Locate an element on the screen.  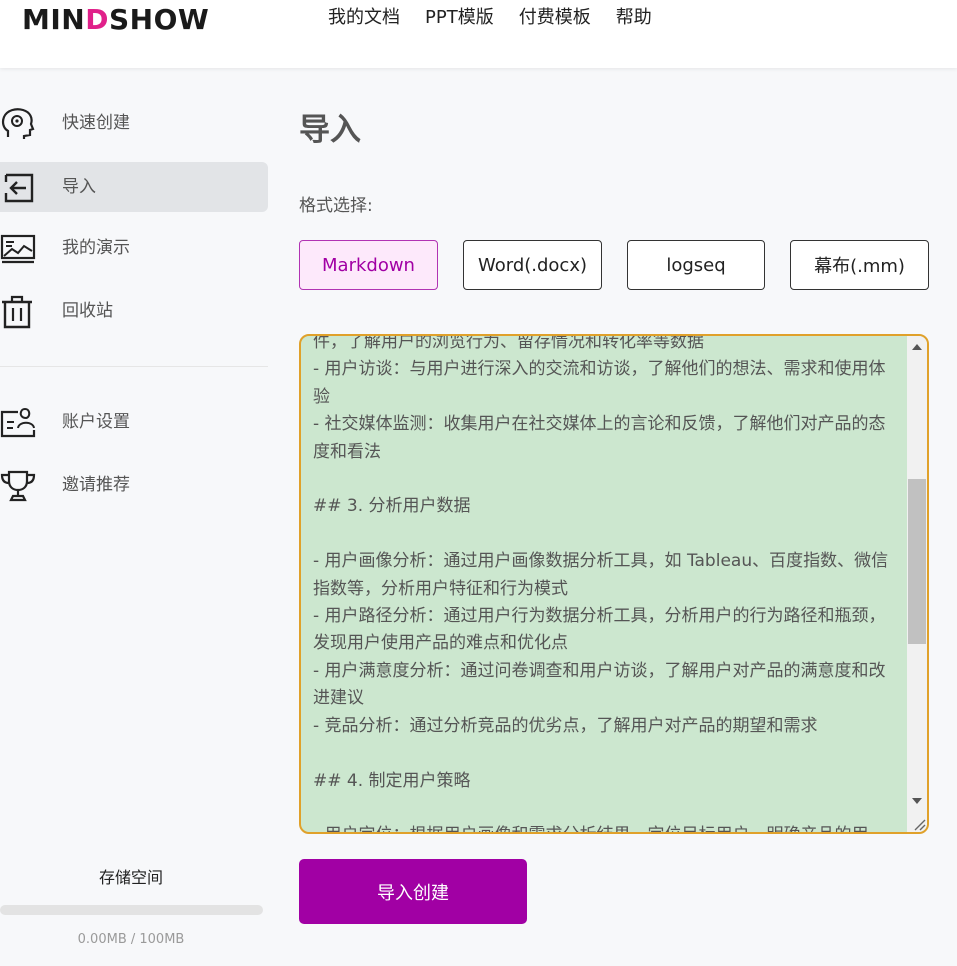
top-header: MINDSHOW 我的文档 PPT模版 付费模板 帮助 is located at coordinates (478, 34).